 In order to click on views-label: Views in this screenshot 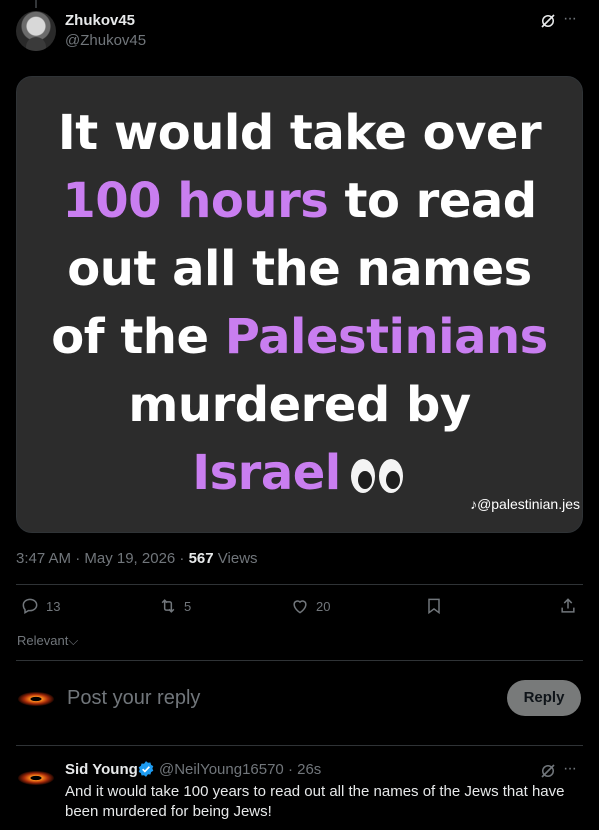, I will do `click(235, 558)`.